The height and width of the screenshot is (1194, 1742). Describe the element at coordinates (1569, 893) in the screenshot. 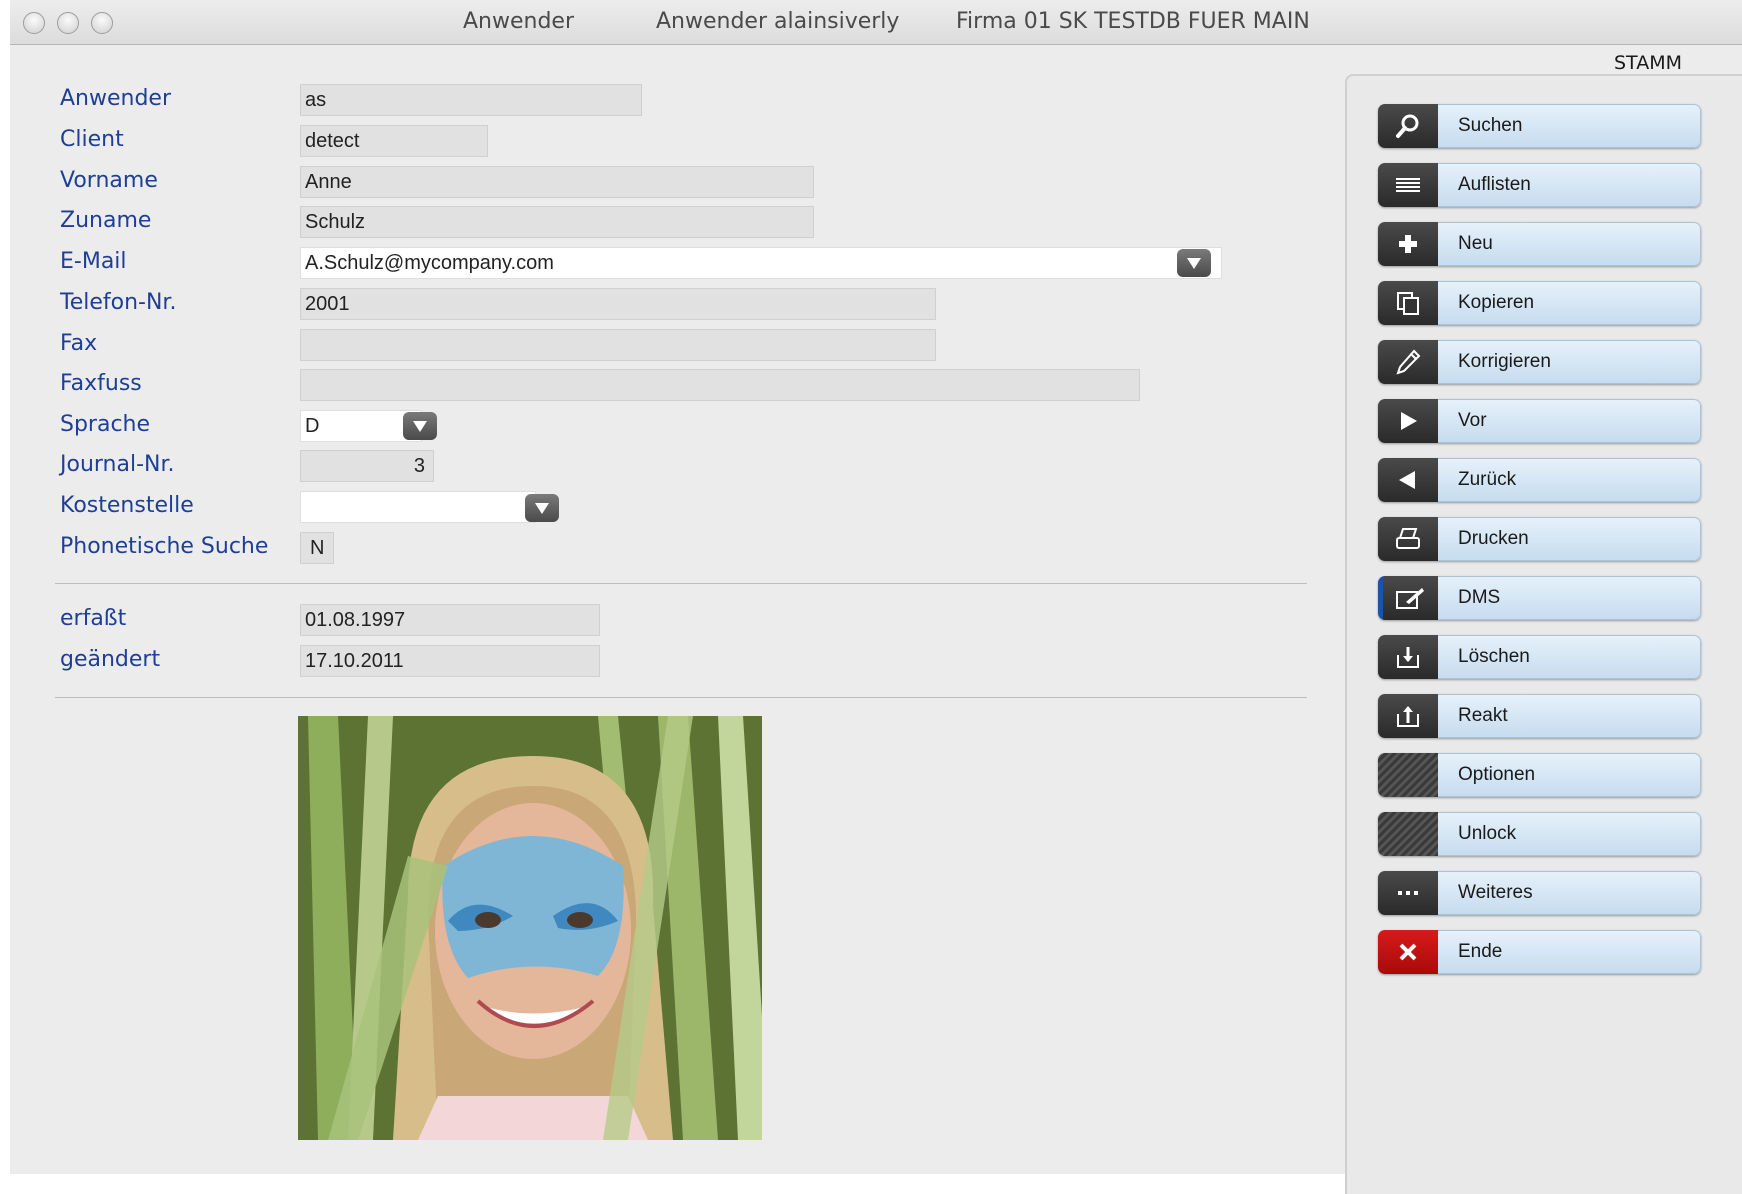

I see `weiteres-label: Weiteres` at that location.